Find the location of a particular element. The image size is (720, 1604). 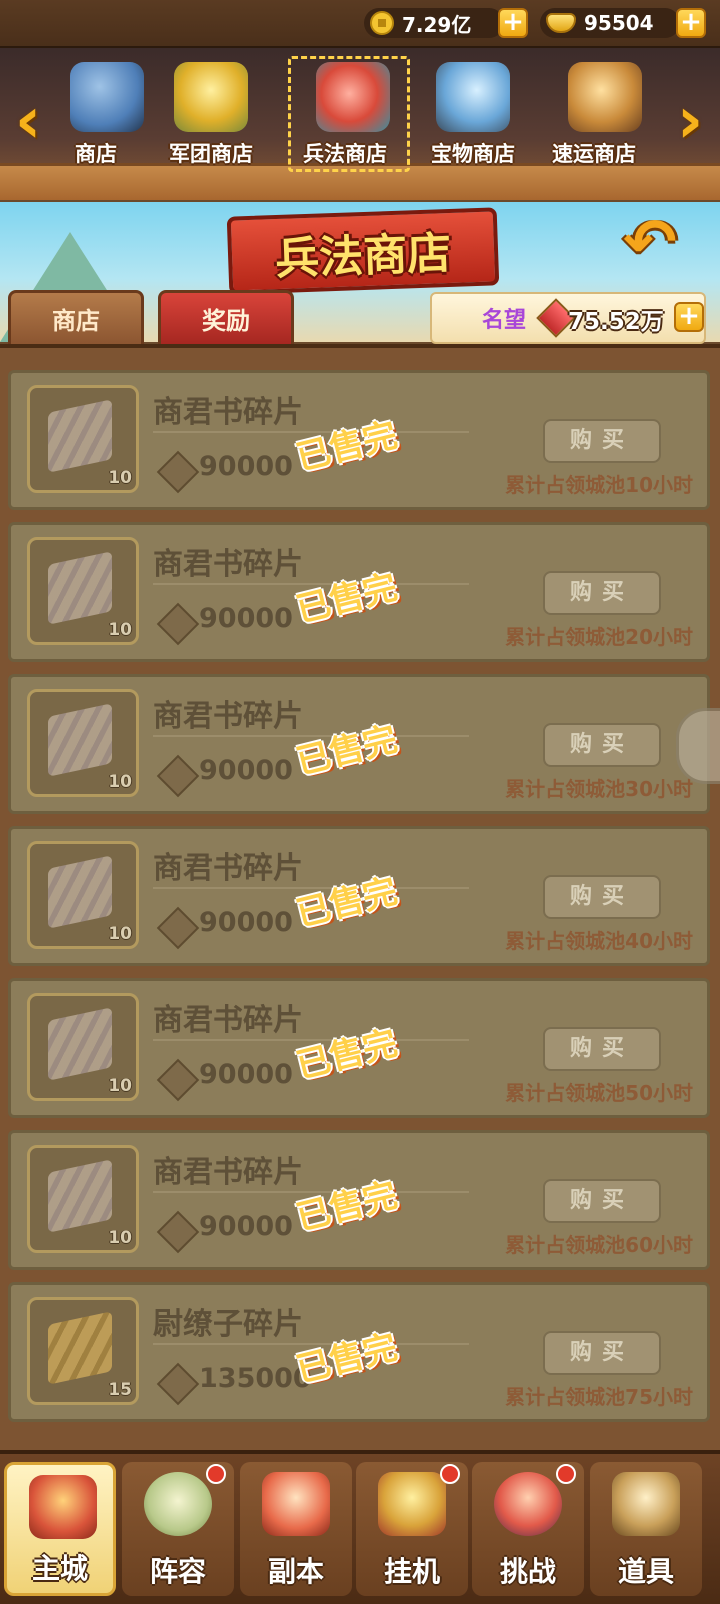

ingot-counter: 95504 is located at coordinates (610, 23).